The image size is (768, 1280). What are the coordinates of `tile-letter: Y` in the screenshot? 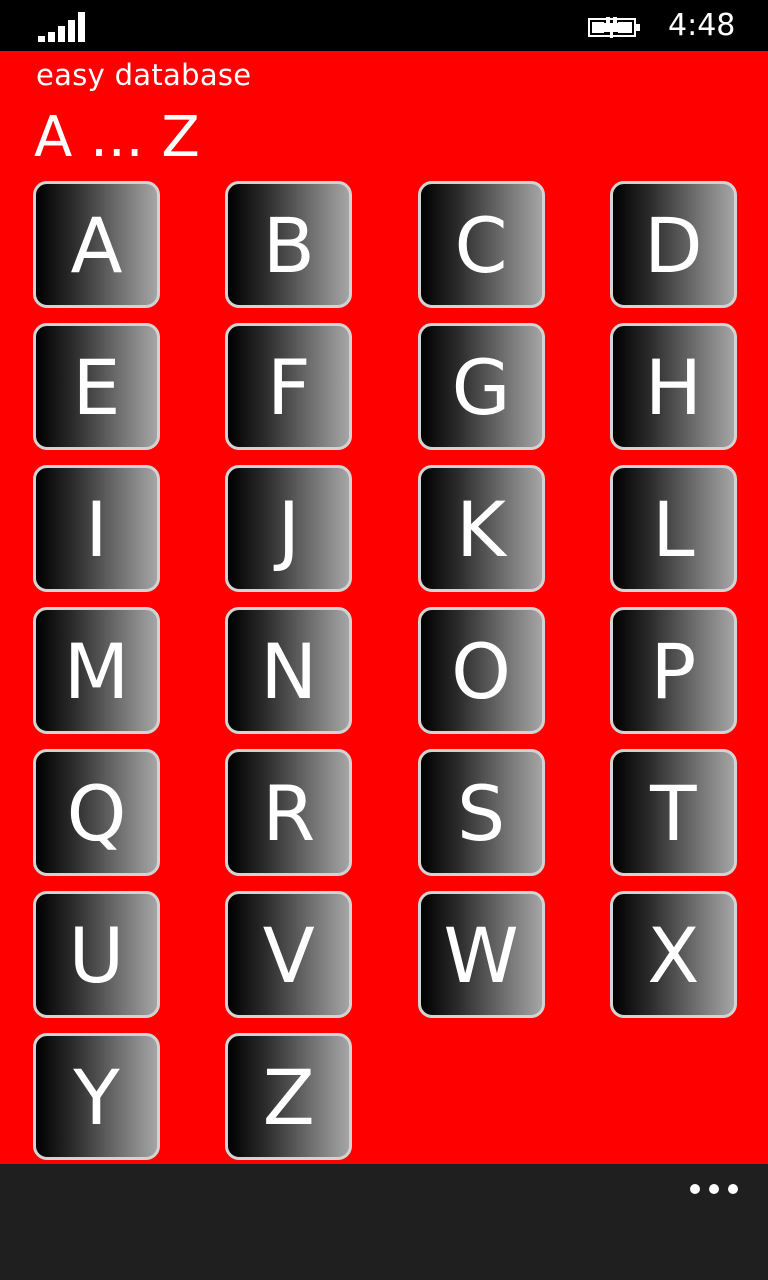 It's located at (96, 1097).